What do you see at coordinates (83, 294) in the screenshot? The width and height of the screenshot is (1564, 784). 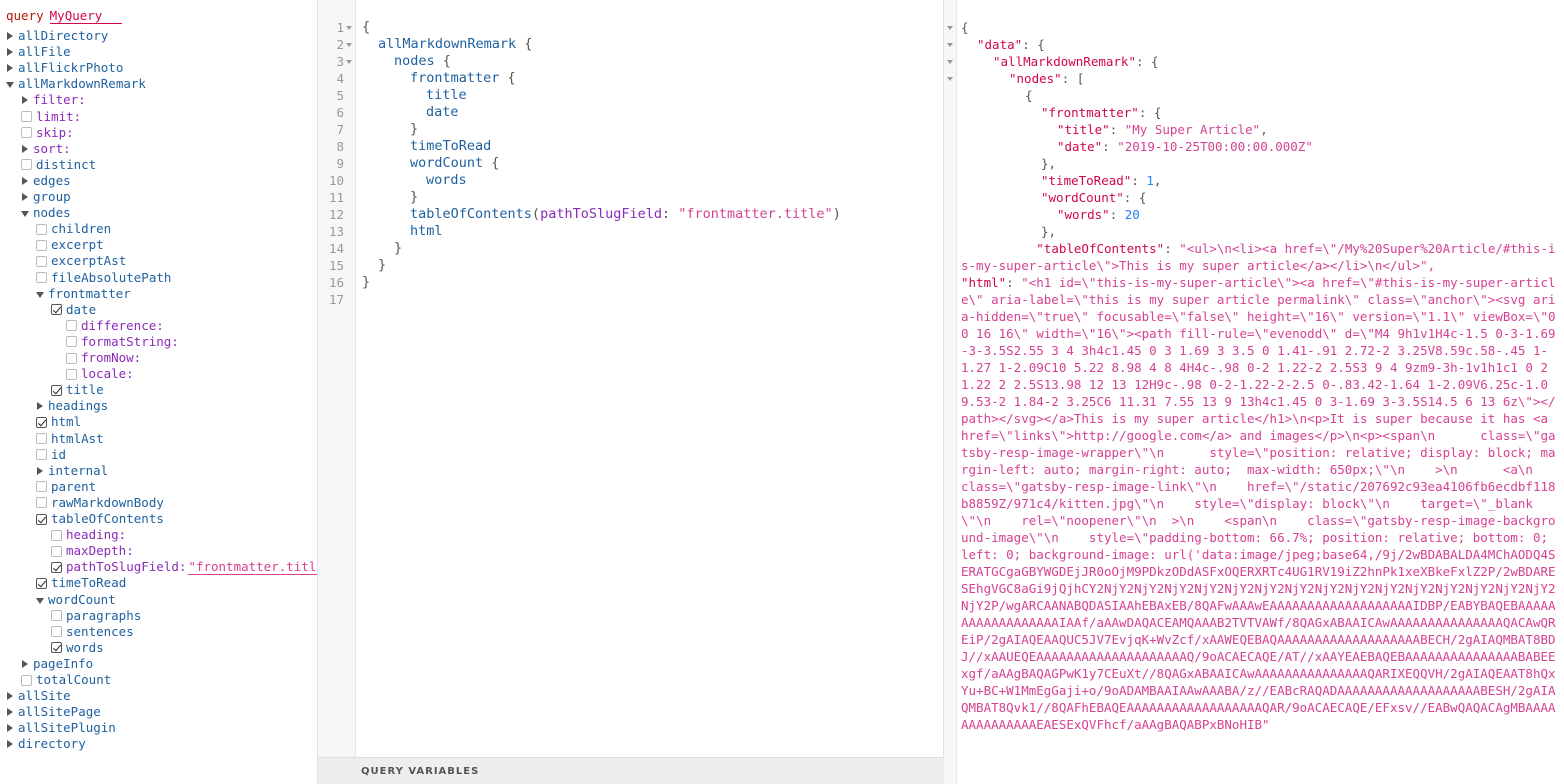 I see `explorer-row-frontmatter: frontmatter` at bounding box center [83, 294].